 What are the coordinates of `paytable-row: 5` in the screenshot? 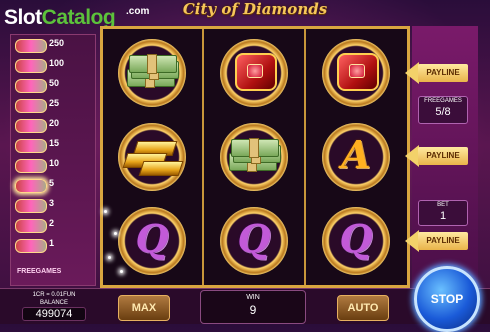 It's located at (53, 185).